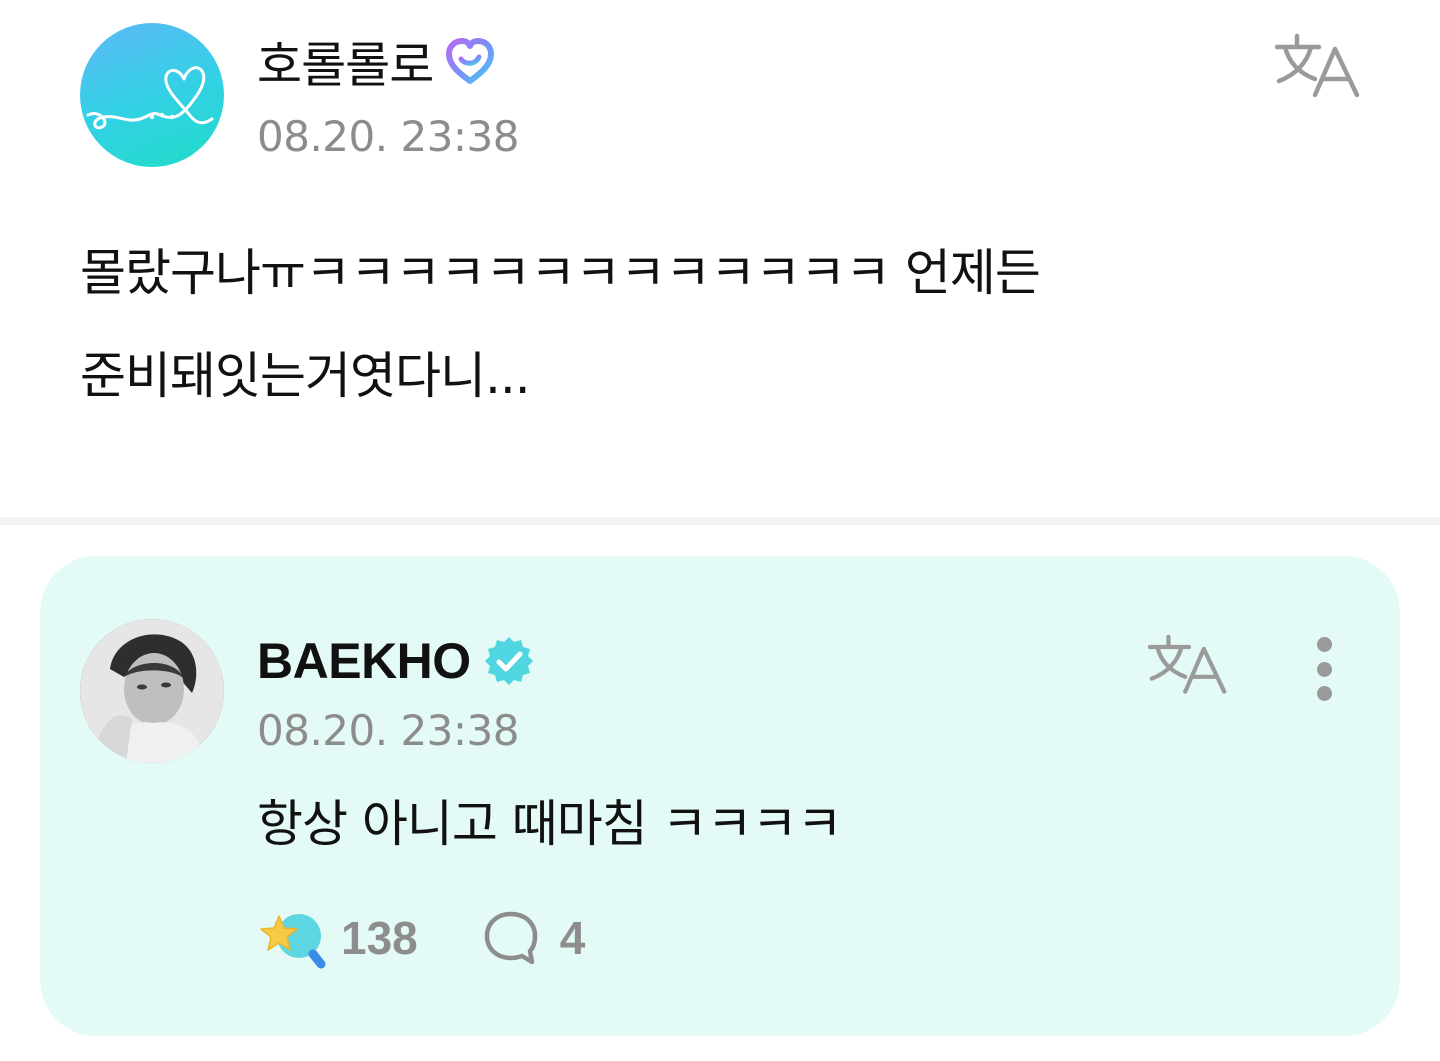  I want to click on verified-badge-icon, so click(509, 661).